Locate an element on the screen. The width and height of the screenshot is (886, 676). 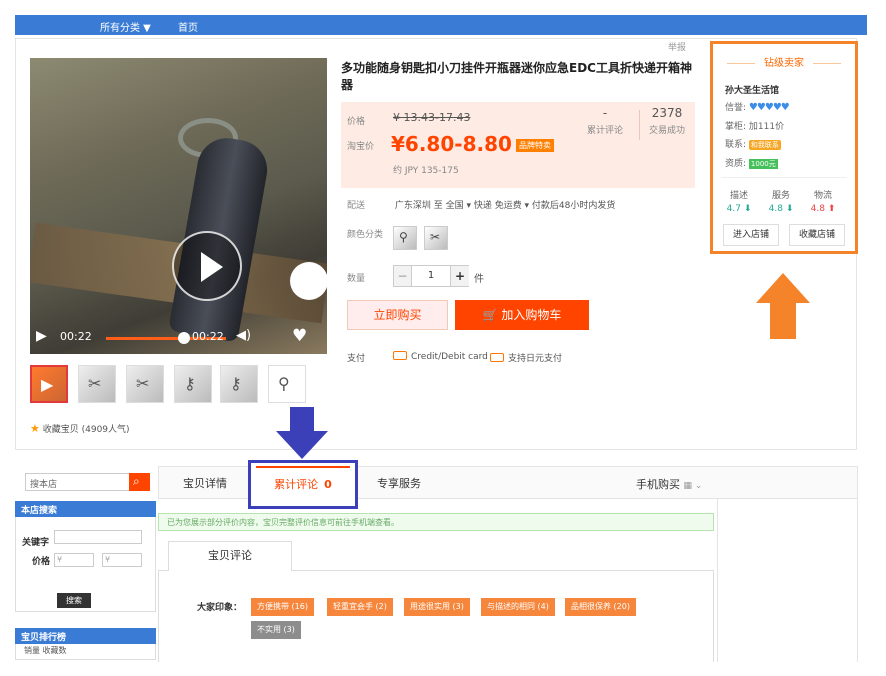
heart-icon: ♥ is located at coordinates (299, 336).